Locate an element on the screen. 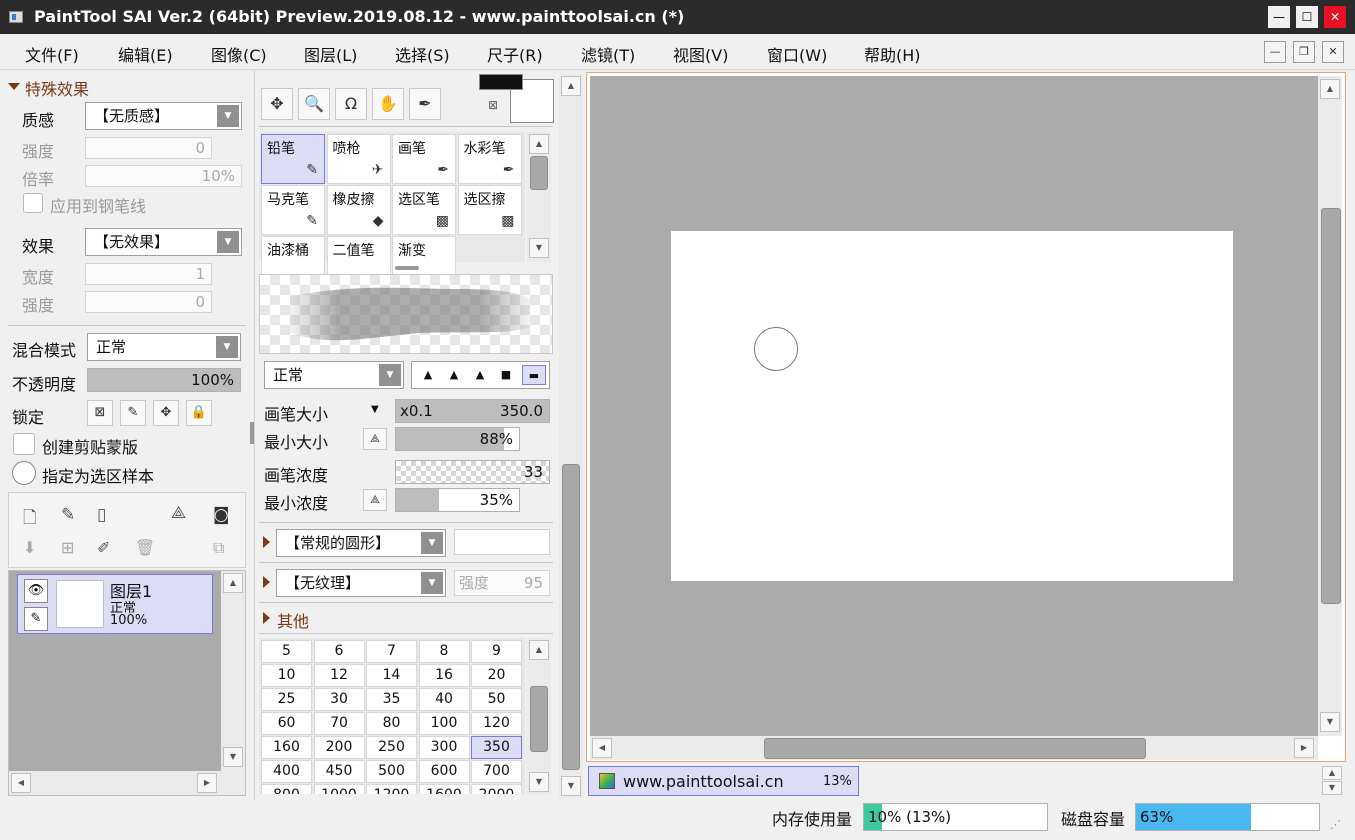 This screenshot has height=840, width=1355. strength2-input: 0 is located at coordinates (148, 302).